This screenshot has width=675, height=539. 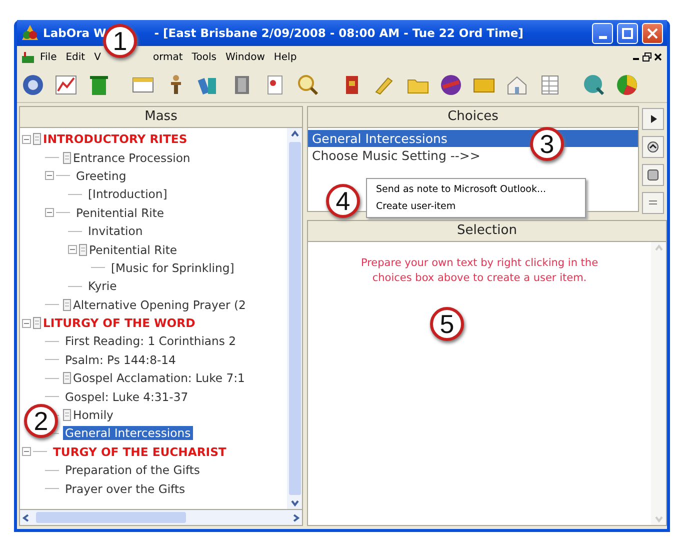 What do you see at coordinates (99, 85) in the screenshot?
I see `bin-icon` at bounding box center [99, 85].